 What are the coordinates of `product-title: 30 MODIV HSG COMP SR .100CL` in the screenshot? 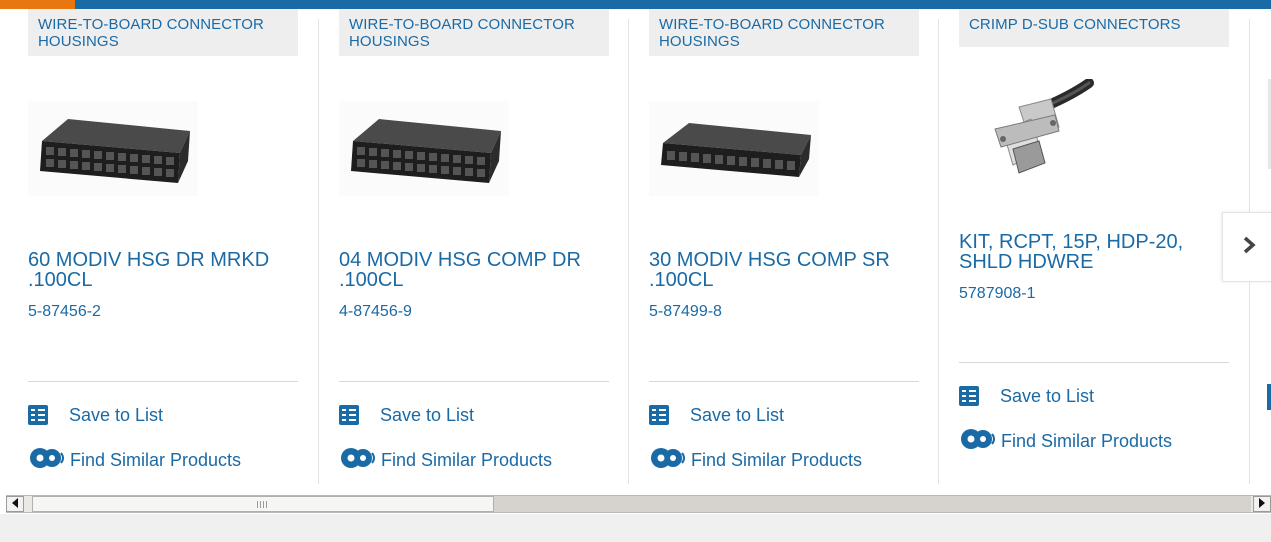 It's located at (784, 270).